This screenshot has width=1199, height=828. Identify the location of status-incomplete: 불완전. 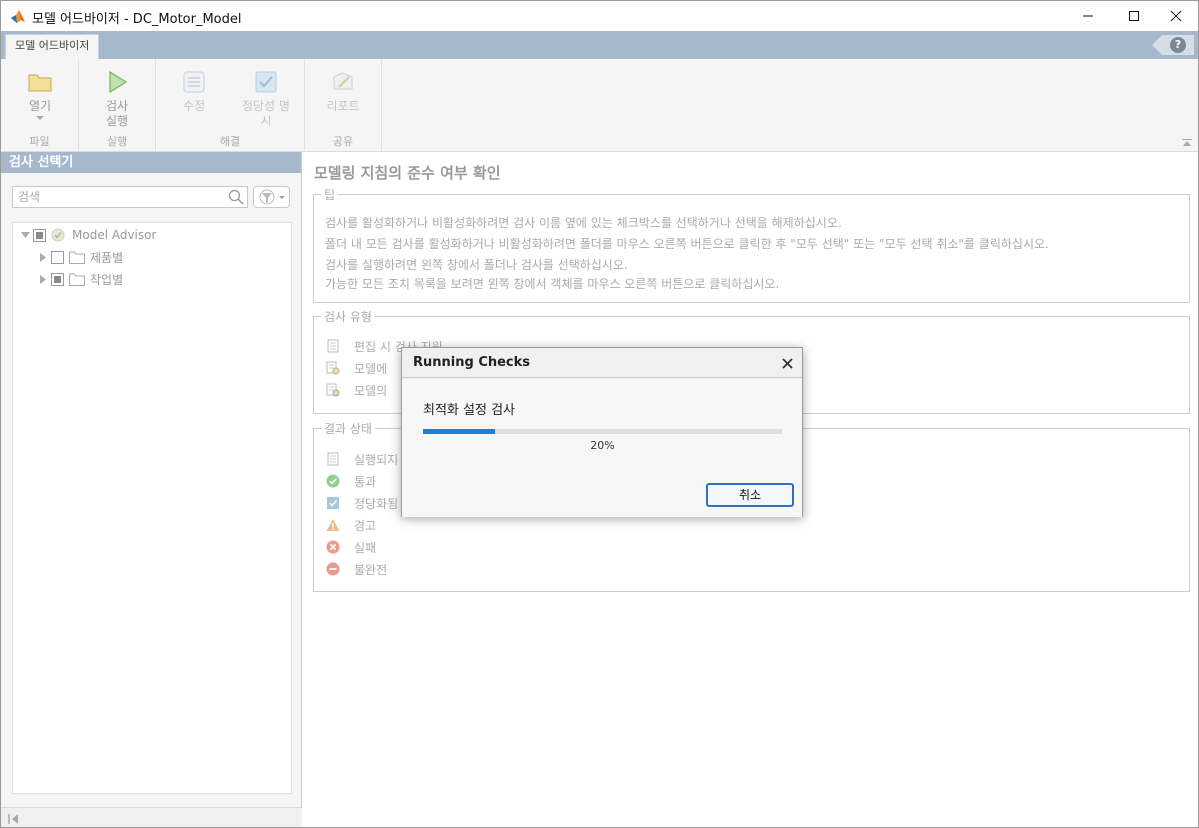
(356, 569).